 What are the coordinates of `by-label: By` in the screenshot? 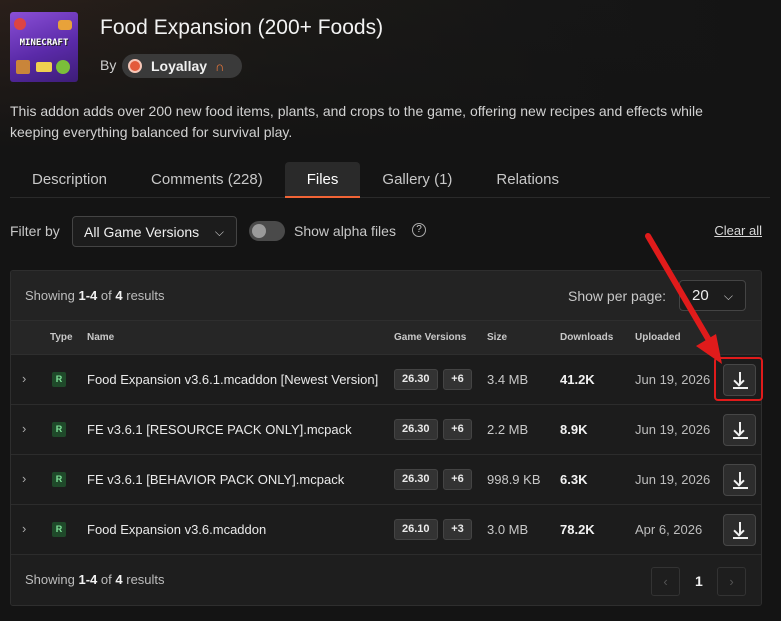 It's located at (108, 65).